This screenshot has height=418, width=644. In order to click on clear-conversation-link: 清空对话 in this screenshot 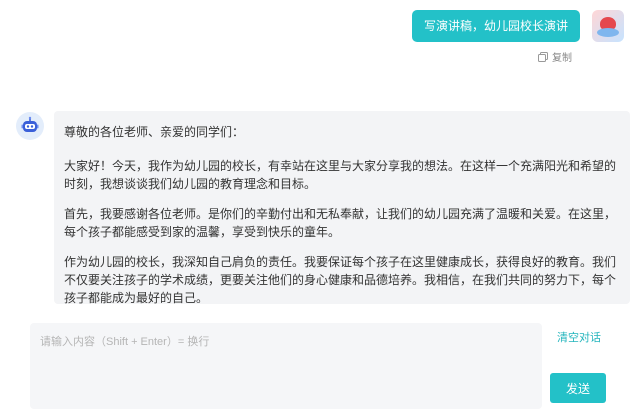, I will do `click(579, 337)`.